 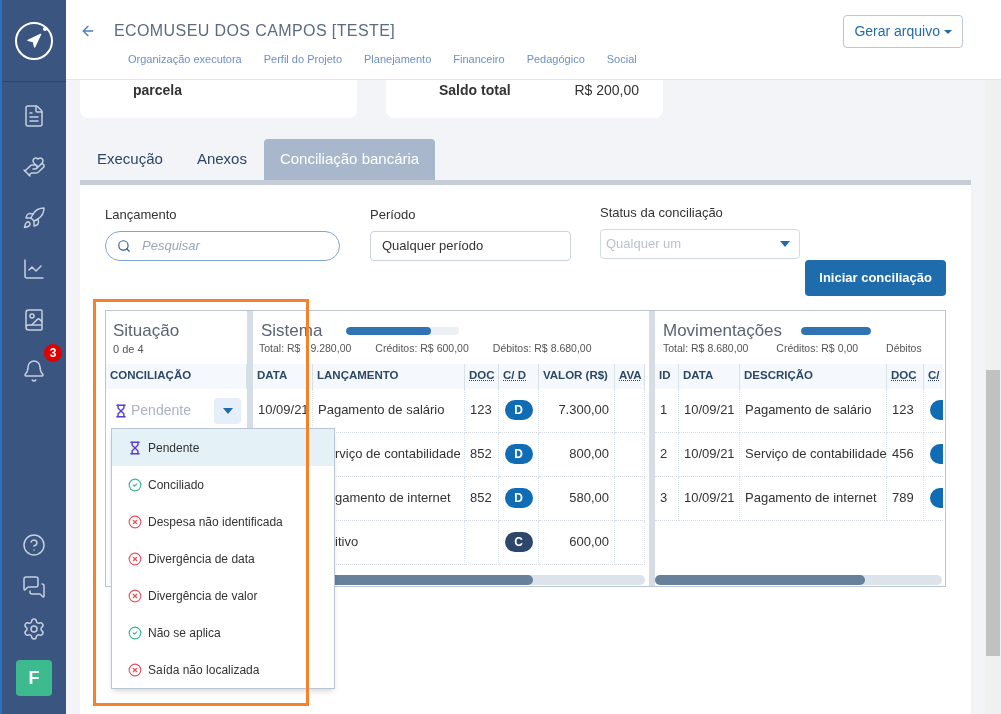 I want to click on hand-heart-icon, so click(x=34, y=167).